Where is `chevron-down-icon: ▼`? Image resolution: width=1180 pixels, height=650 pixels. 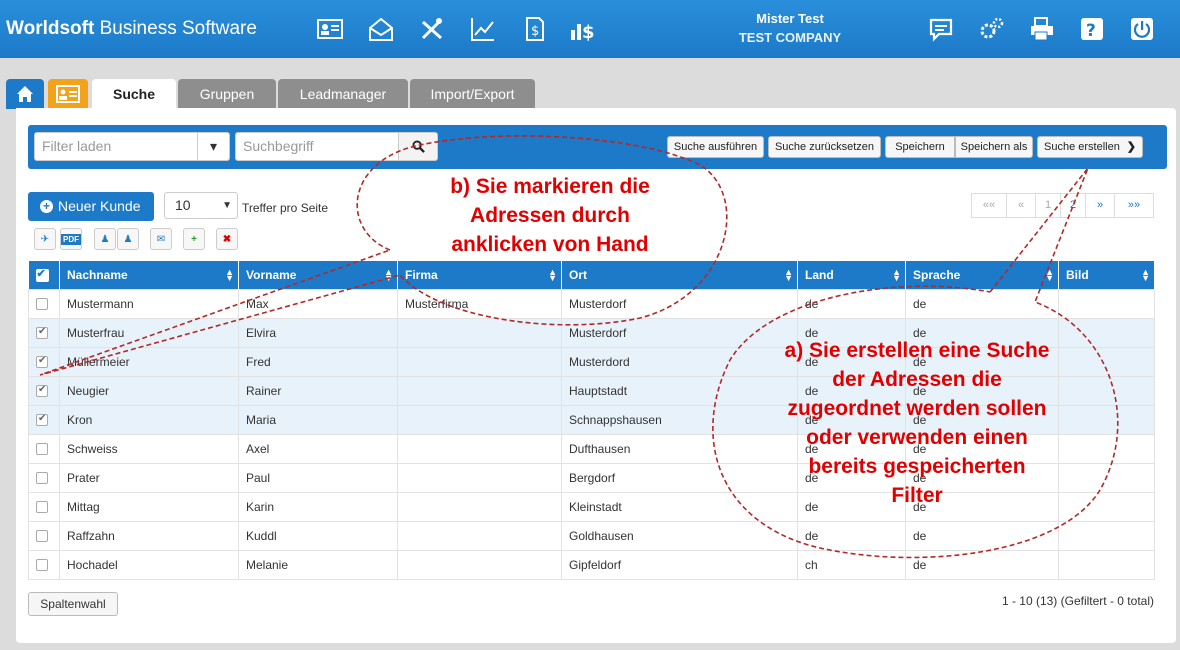
chevron-down-icon: ▼ is located at coordinates (227, 205).